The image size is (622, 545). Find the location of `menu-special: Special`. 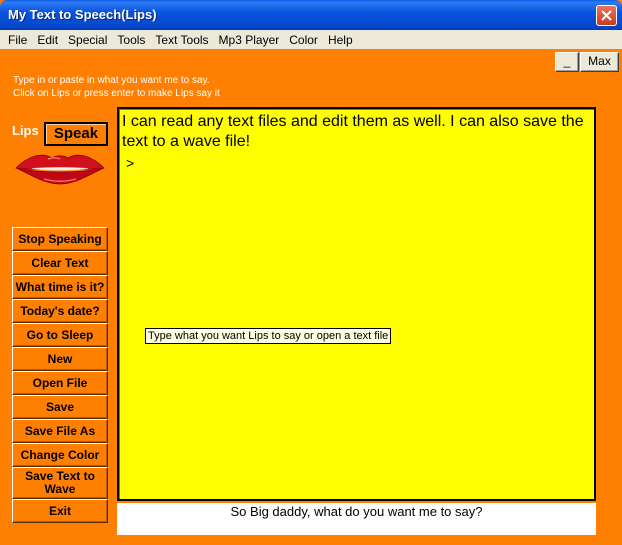

menu-special: Special is located at coordinates (87, 40).